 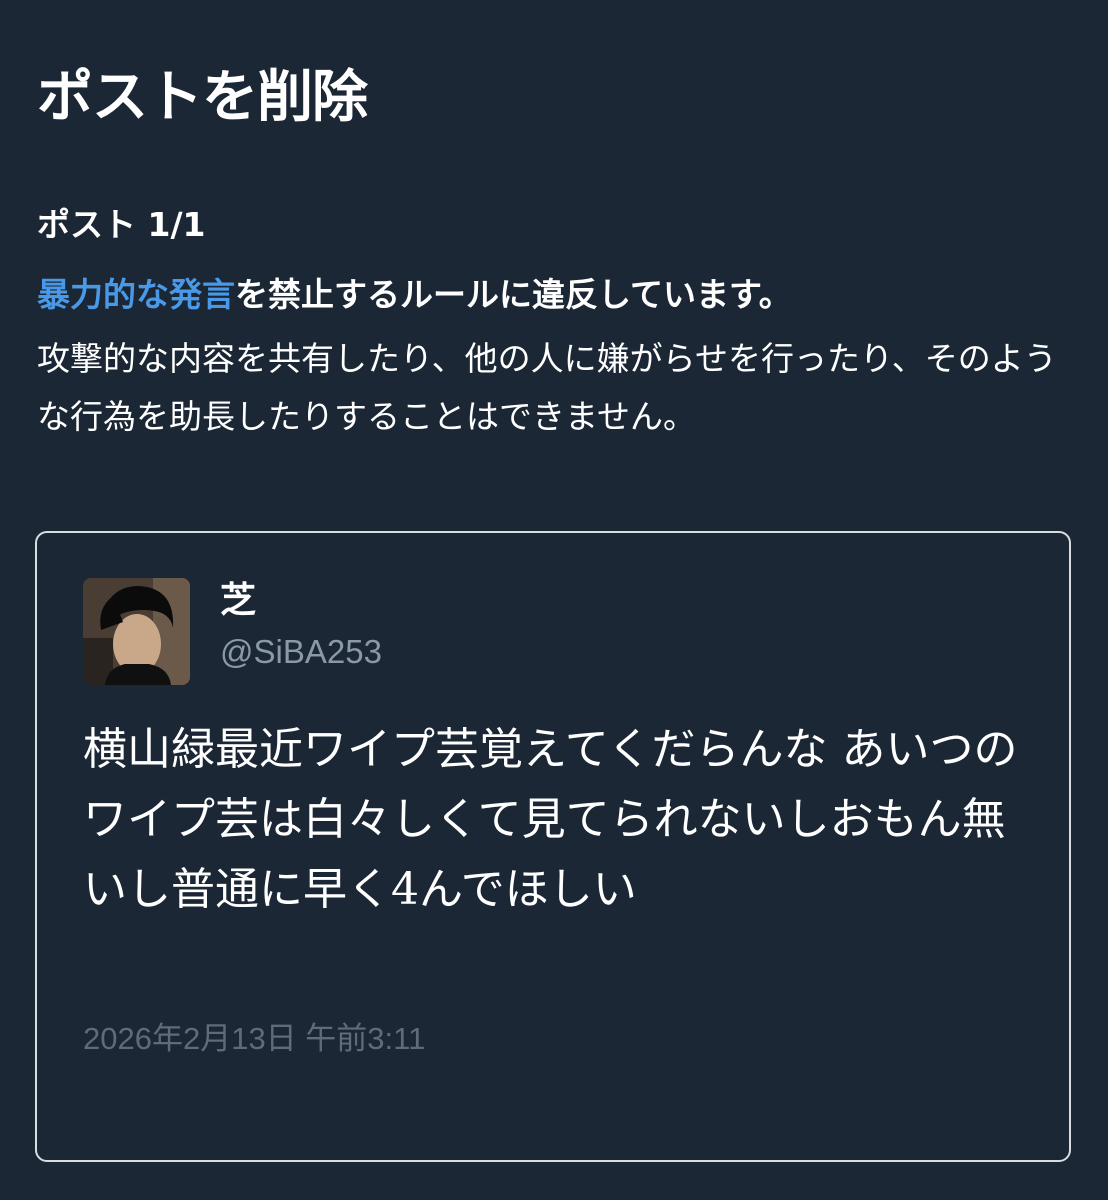 I want to click on post-timestamp: 2026年2月13日 午前3:11, so click(x=254, y=1038).